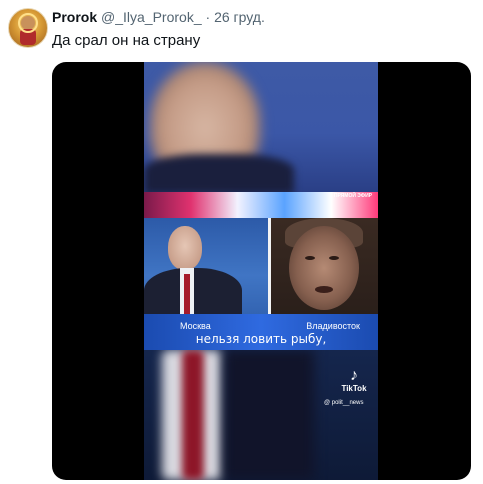  What do you see at coordinates (352, 196) in the screenshot?
I see `broadcast-label: ПРЯМОЙ ЭФИР` at bounding box center [352, 196].